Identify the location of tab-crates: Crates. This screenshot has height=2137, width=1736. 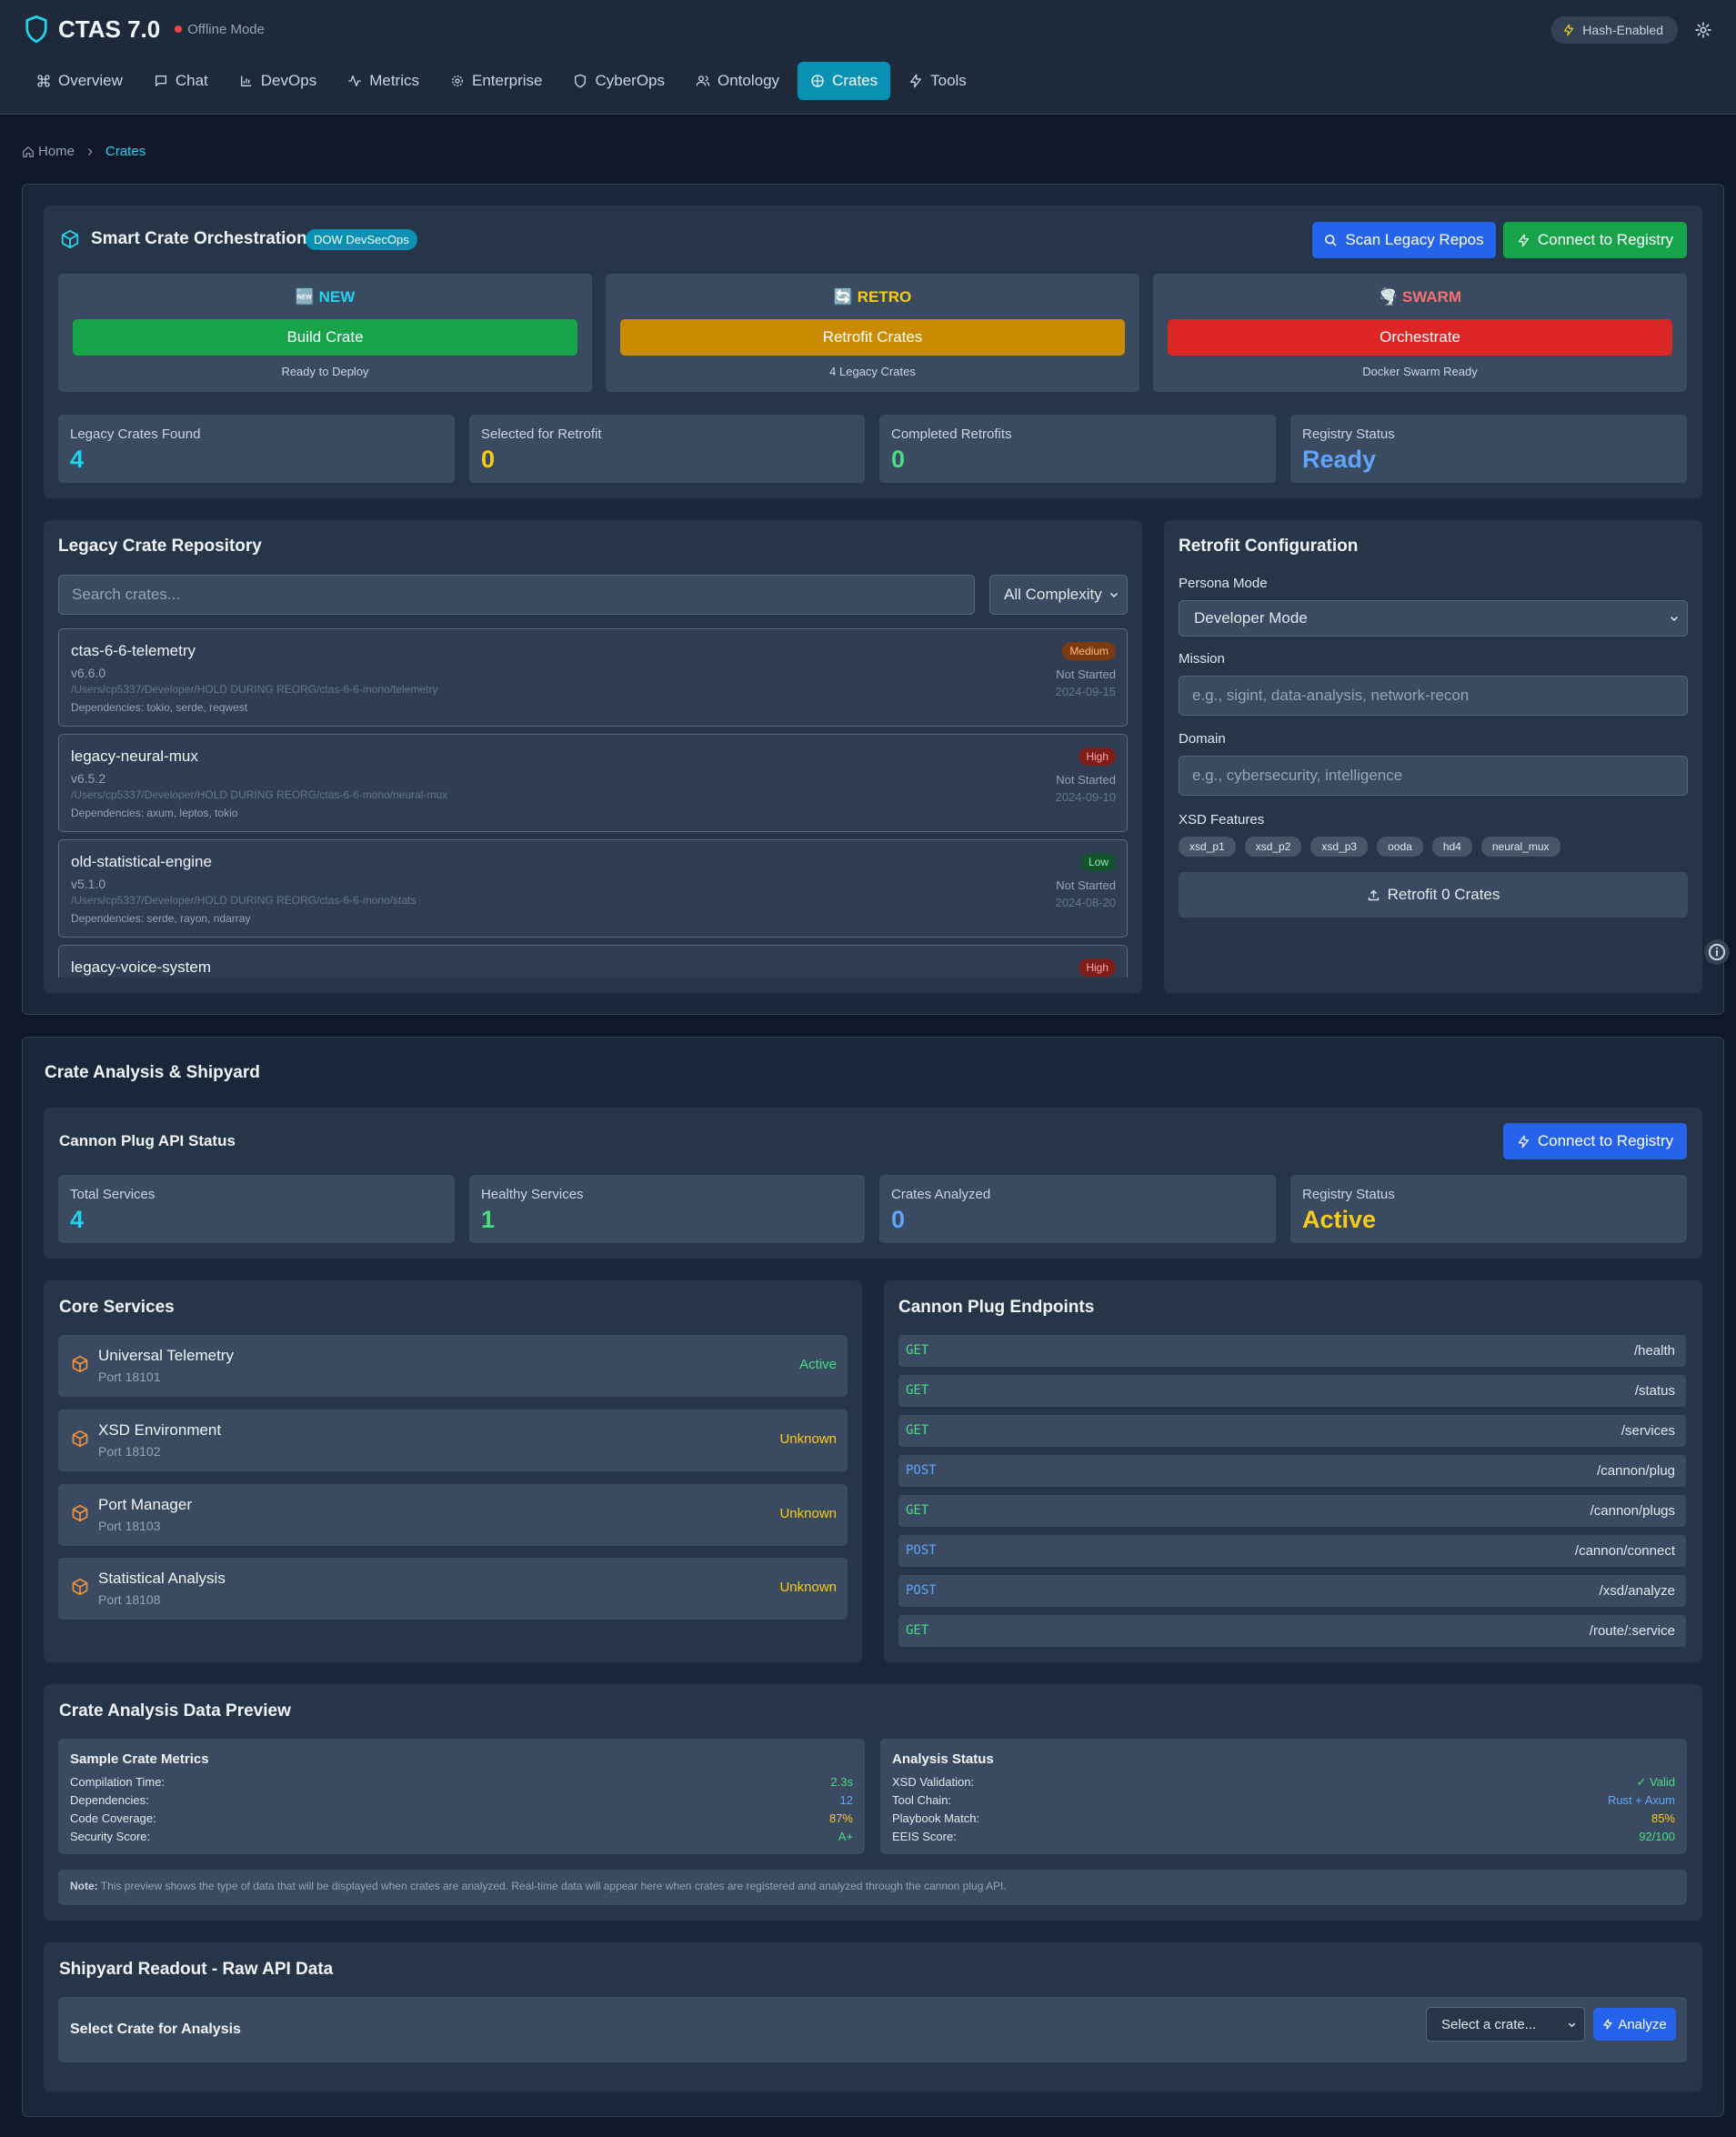
(844, 81).